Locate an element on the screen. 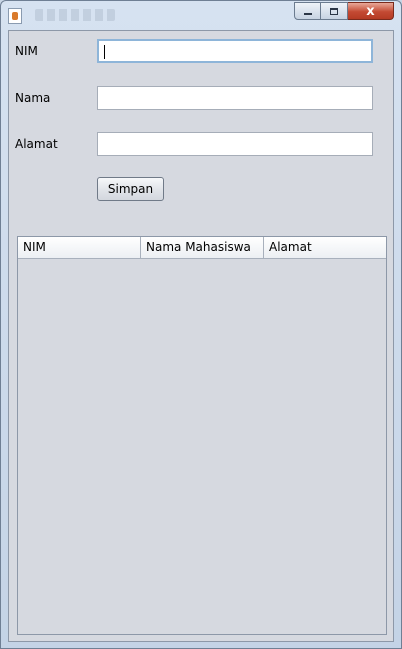 The image size is (402, 649). alamat-label: Alamat is located at coordinates (36, 144).